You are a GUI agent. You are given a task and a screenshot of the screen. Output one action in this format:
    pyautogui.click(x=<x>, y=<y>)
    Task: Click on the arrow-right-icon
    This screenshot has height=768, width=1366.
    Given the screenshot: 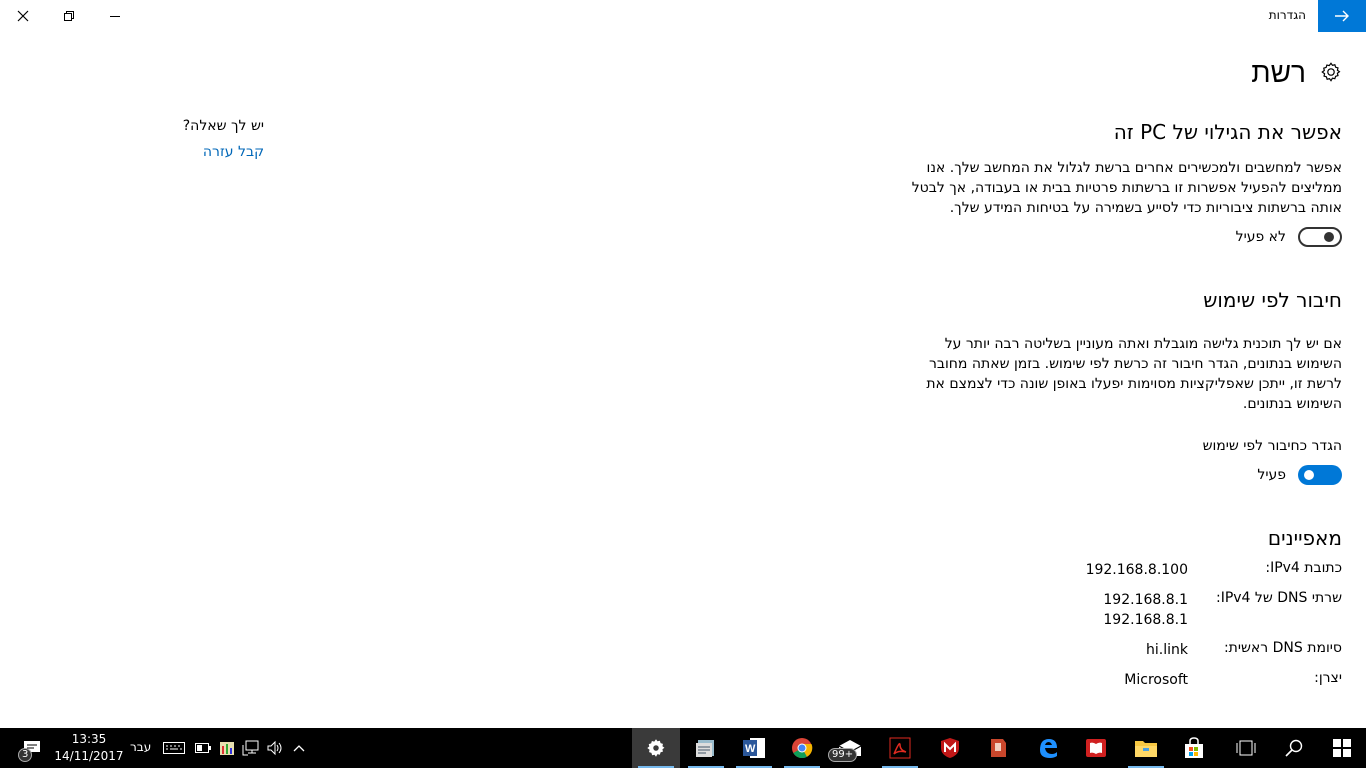 What is the action you would take?
    pyautogui.click(x=1342, y=16)
    